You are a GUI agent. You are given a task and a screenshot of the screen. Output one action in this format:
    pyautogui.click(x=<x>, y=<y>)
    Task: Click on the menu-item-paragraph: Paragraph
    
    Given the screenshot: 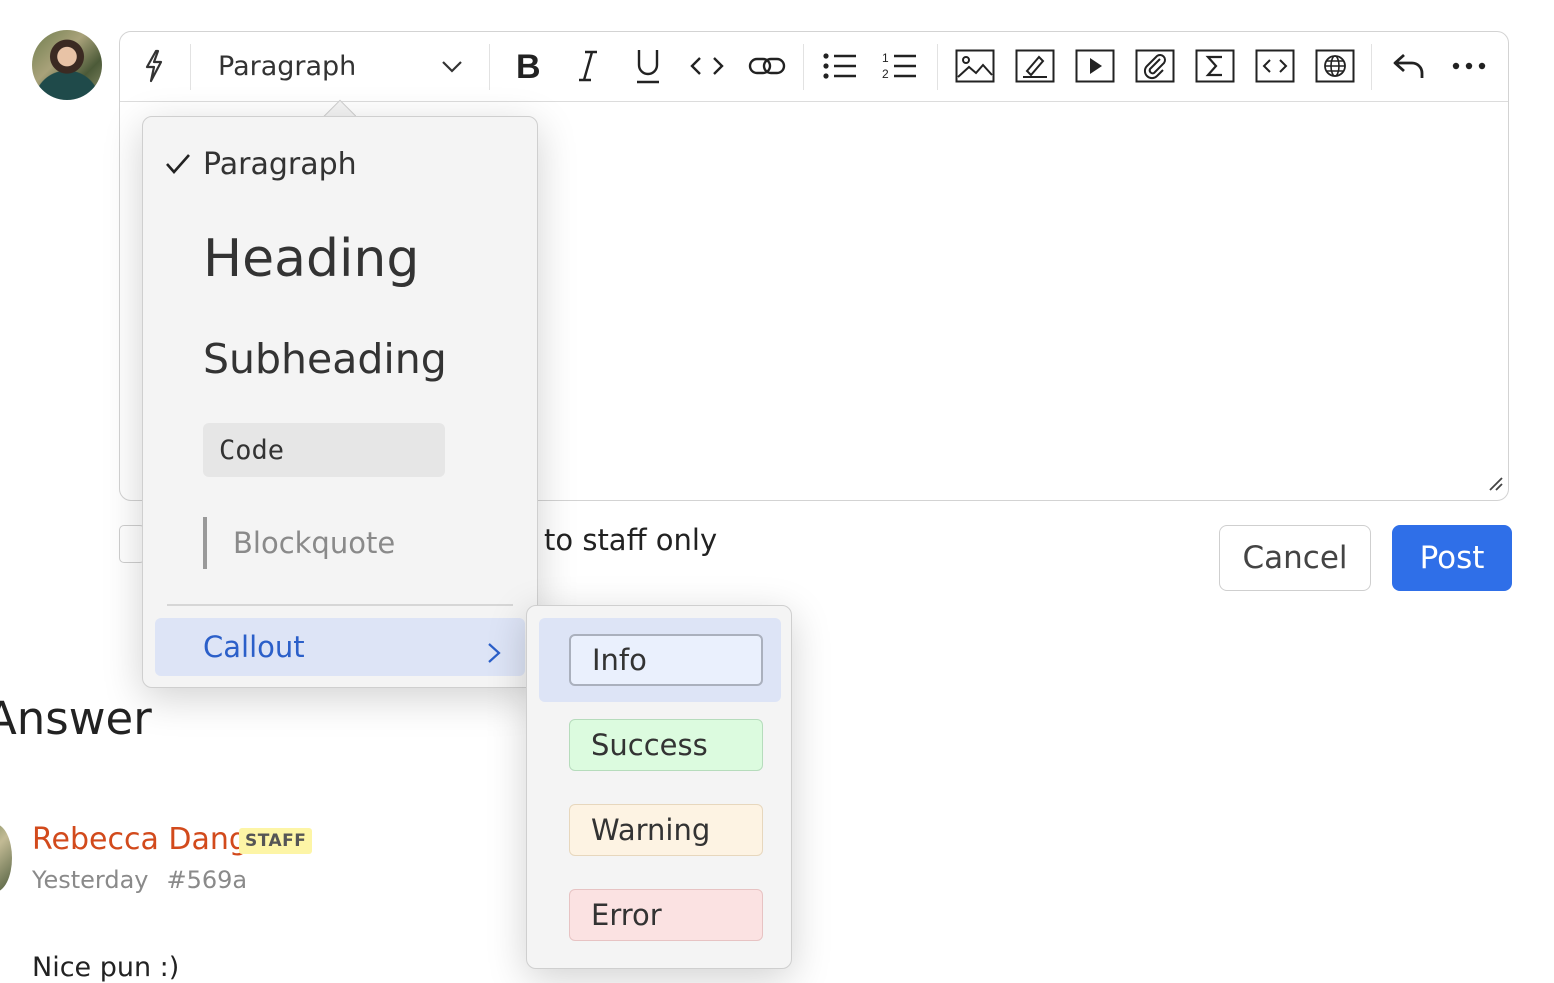 What is the action you would take?
    pyautogui.click(x=370, y=164)
    